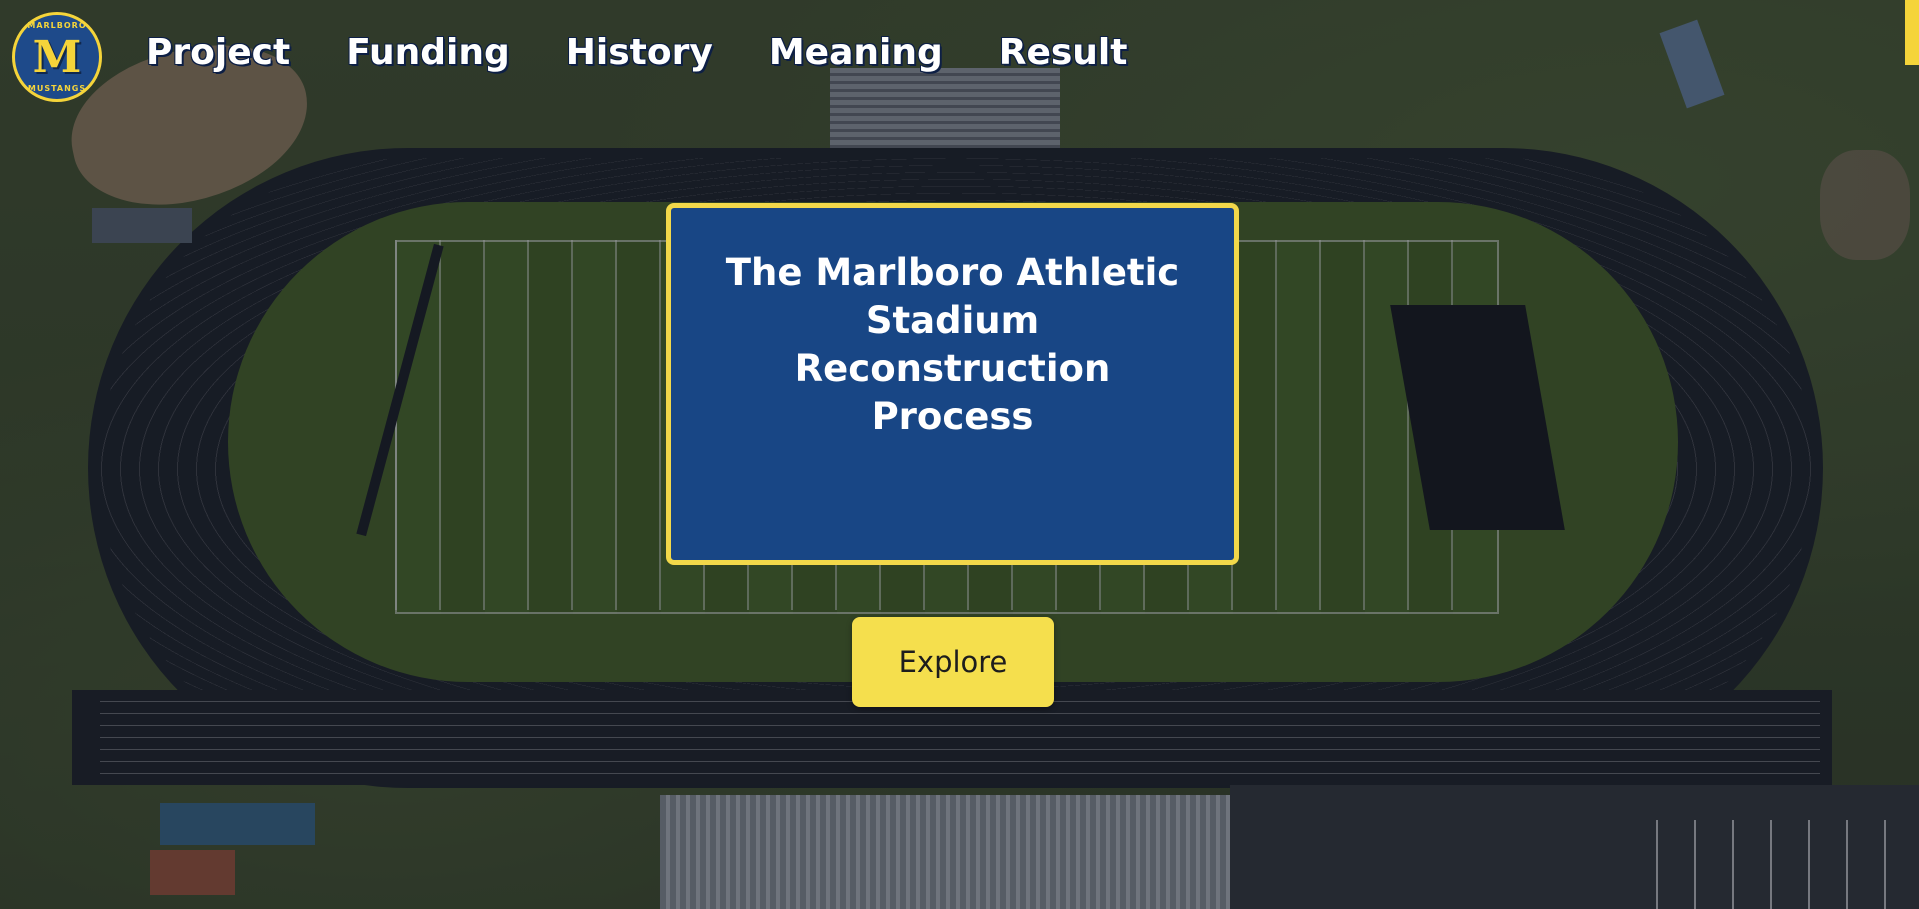 The image size is (1919, 909). What do you see at coordinates (1912, 32) in the screenshot?
I see `scrollbar-thumb` at bounding box center [1912, 32].